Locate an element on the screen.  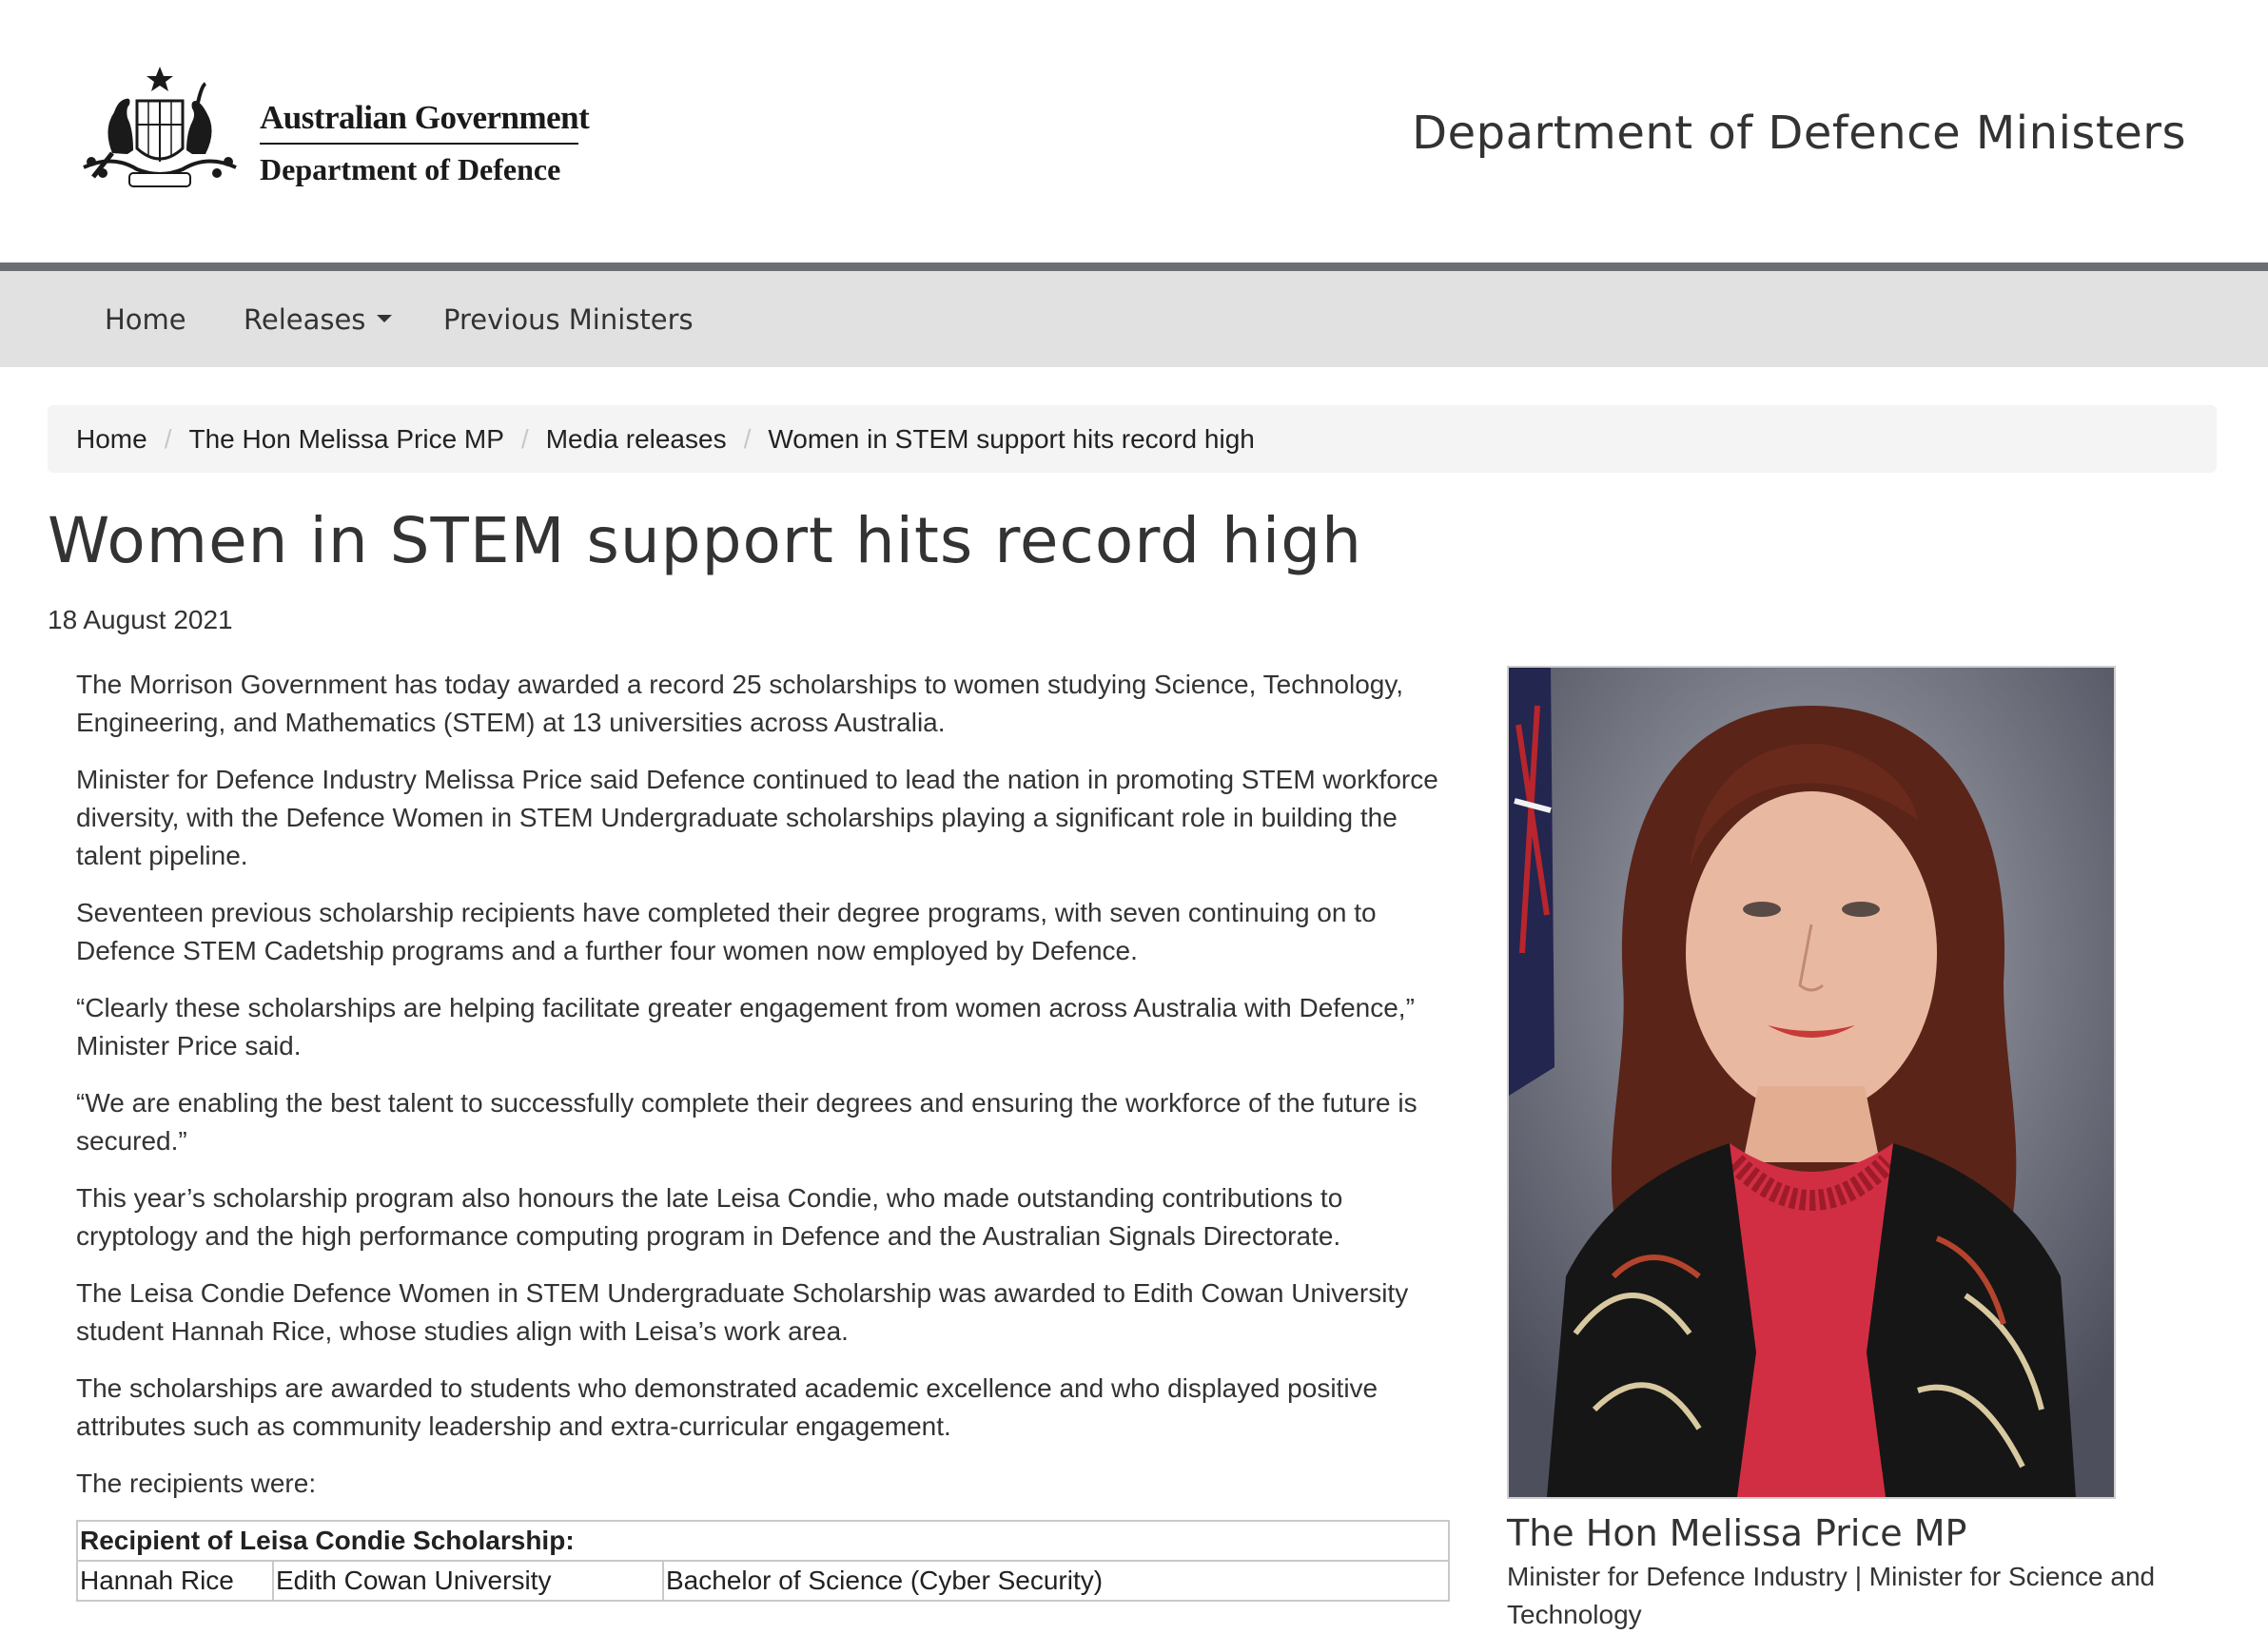
site-title: Department of Defence Ministers is located at coordinates (1799, 134).